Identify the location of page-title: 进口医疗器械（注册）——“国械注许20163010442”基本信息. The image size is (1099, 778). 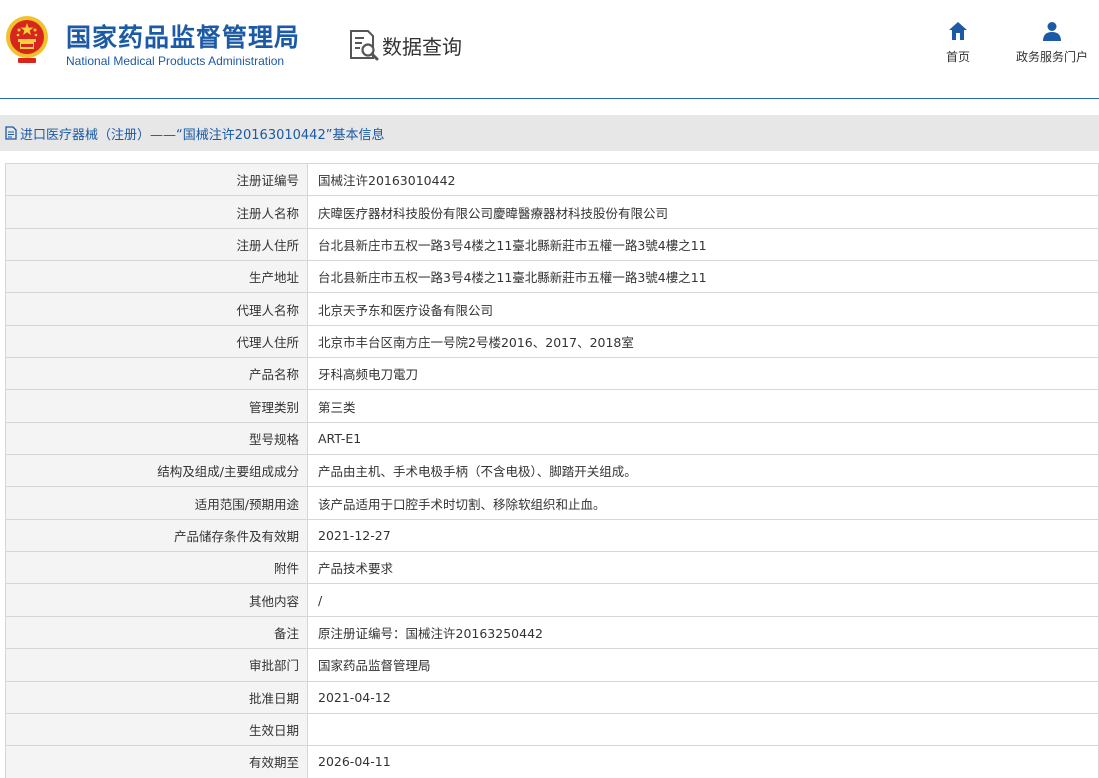
(202, 135).